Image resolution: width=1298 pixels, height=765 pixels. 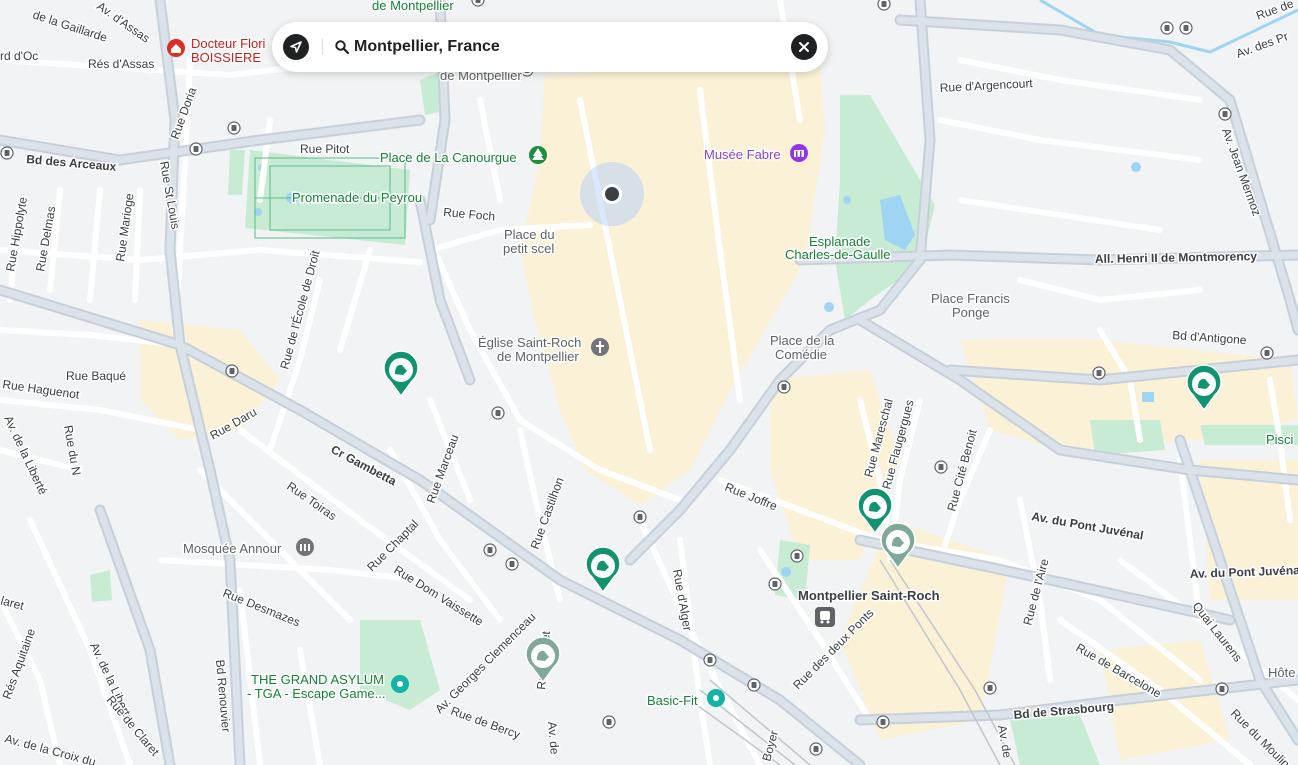 What do you see at coordinates (799, 153) in the screenshot?
I see `museum-icon` at bounding box center [799, 153].